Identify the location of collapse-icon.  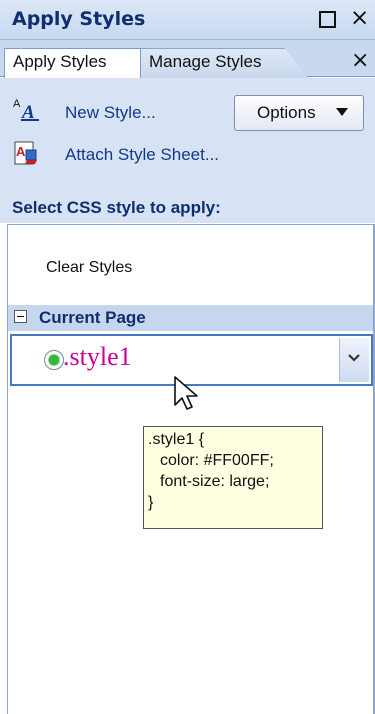
(20, 316).